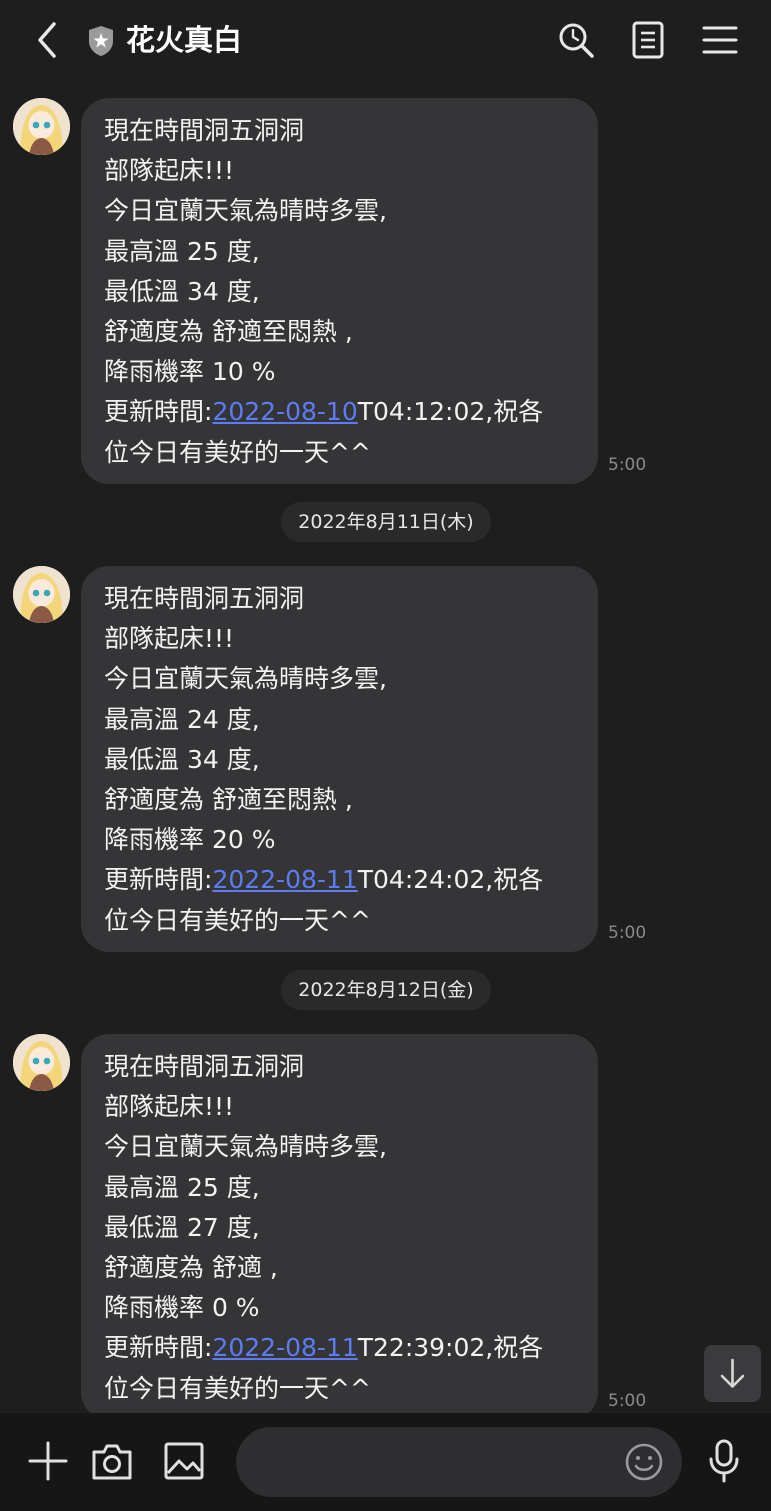 Image resolution: width=771 pixels, height=1511 pixels. What do you see at coordinates (450, 880) in the screenshot?
I see `update-time-rest: T04:24:02,祝各` at bounding box center [450, 880].